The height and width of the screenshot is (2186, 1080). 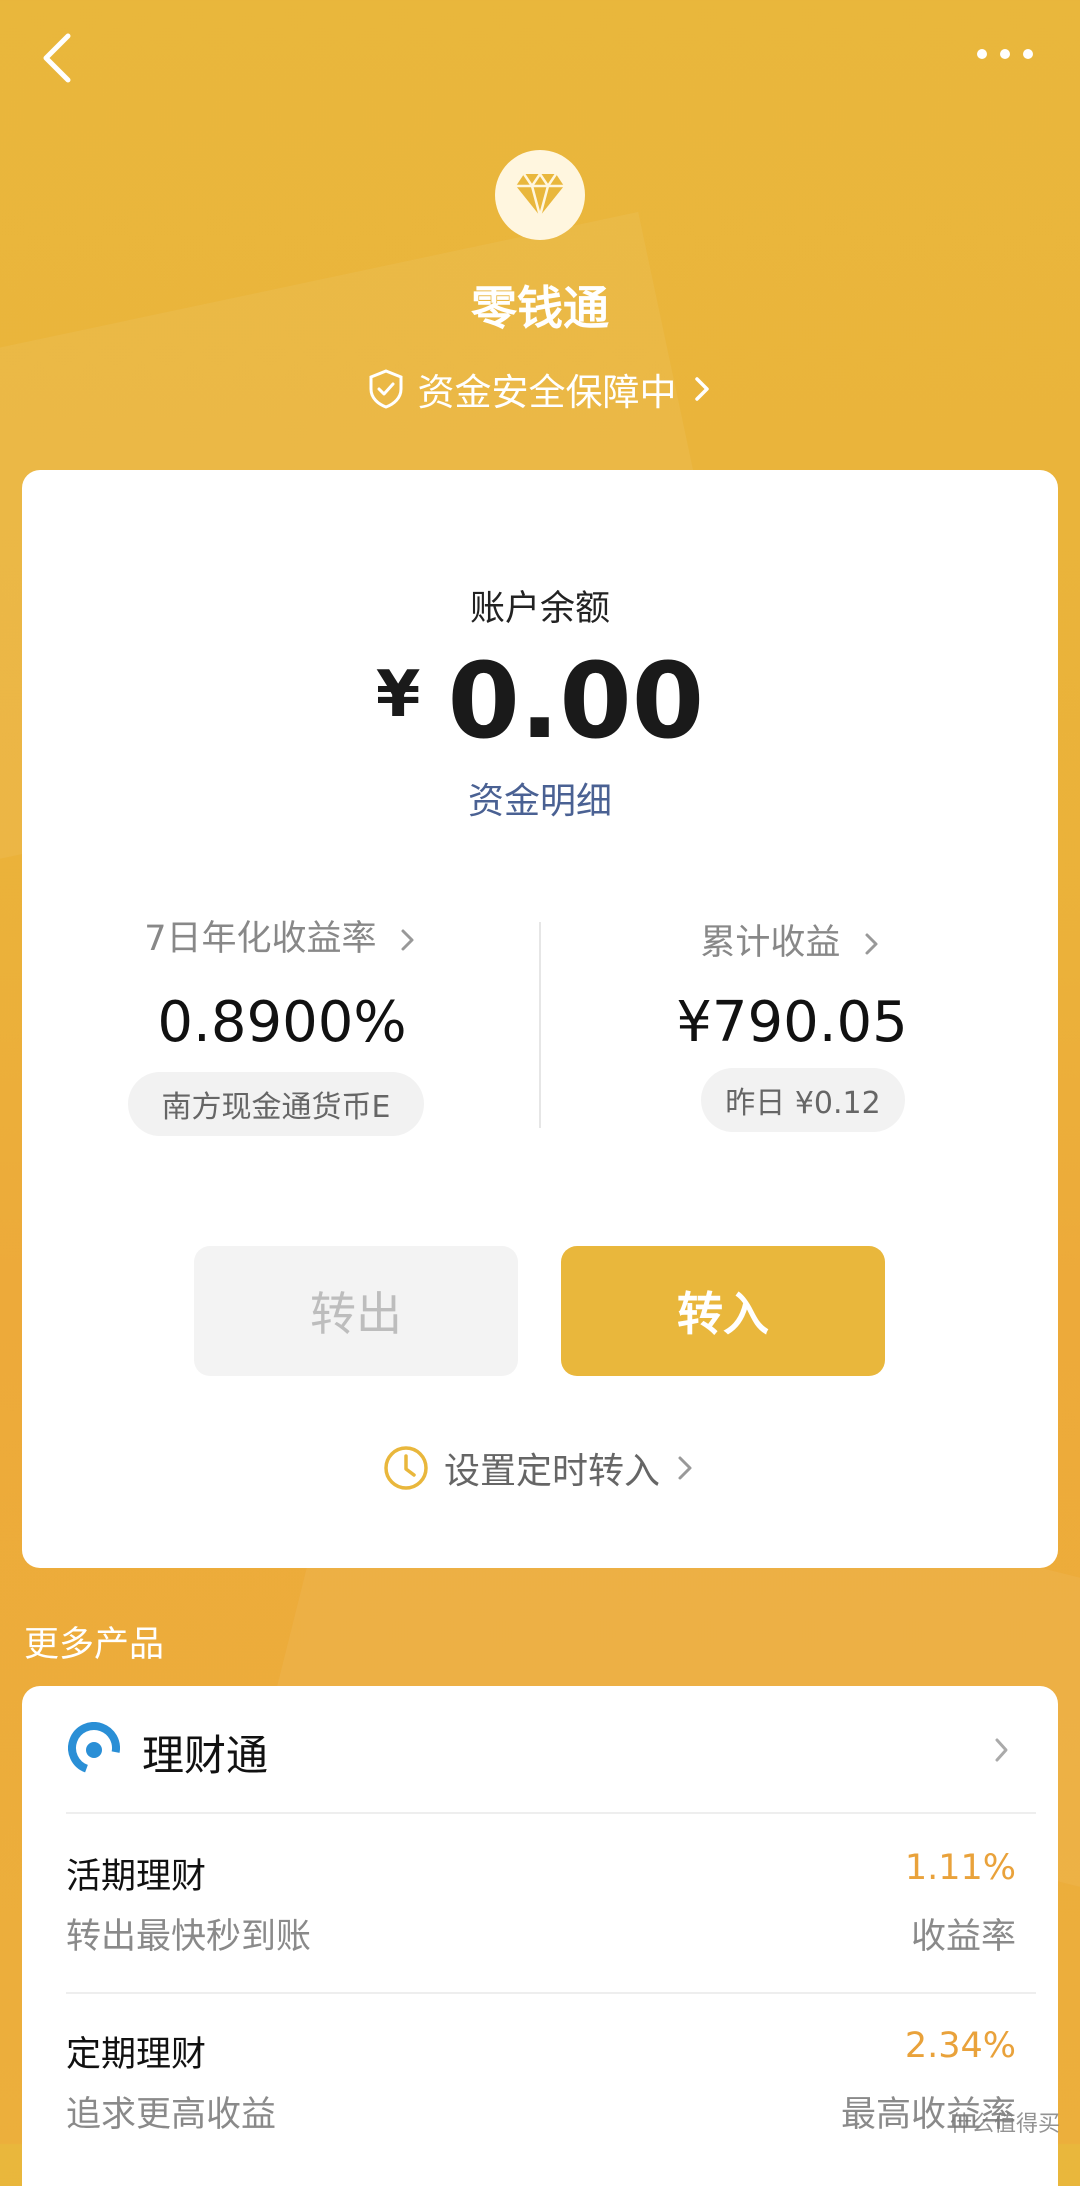 What do you see at coordinates (260, 939) in the screenshot?
I see `yield-rate-label: 7日年化收益率` at bounding box center [260, 939].